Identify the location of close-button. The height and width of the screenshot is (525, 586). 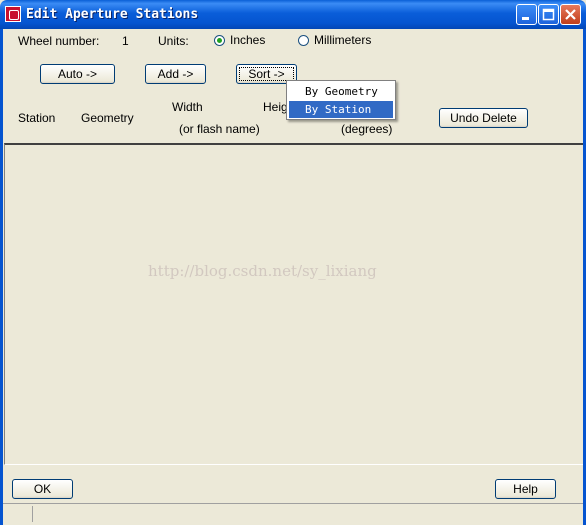
(570, 14).